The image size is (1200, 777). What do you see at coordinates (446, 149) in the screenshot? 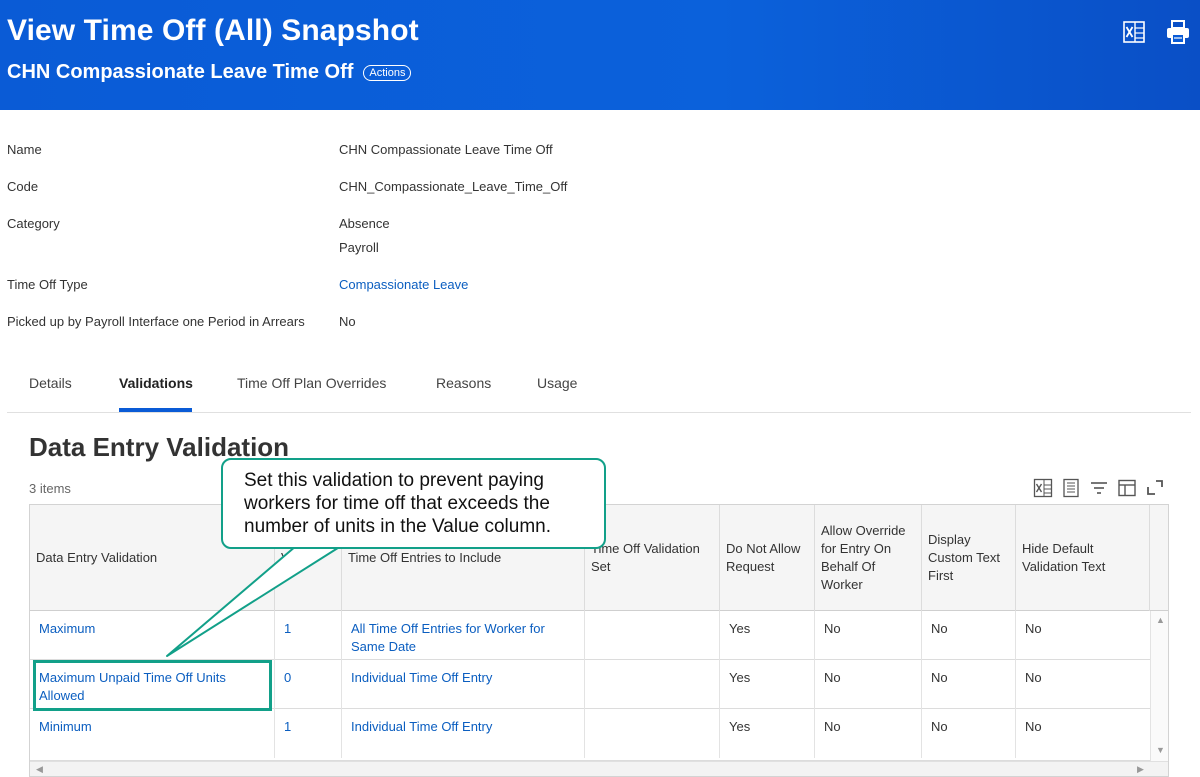
I see `field-value-name: CHN Compassionate Leave Time Off` at bounding box center [446, 149].